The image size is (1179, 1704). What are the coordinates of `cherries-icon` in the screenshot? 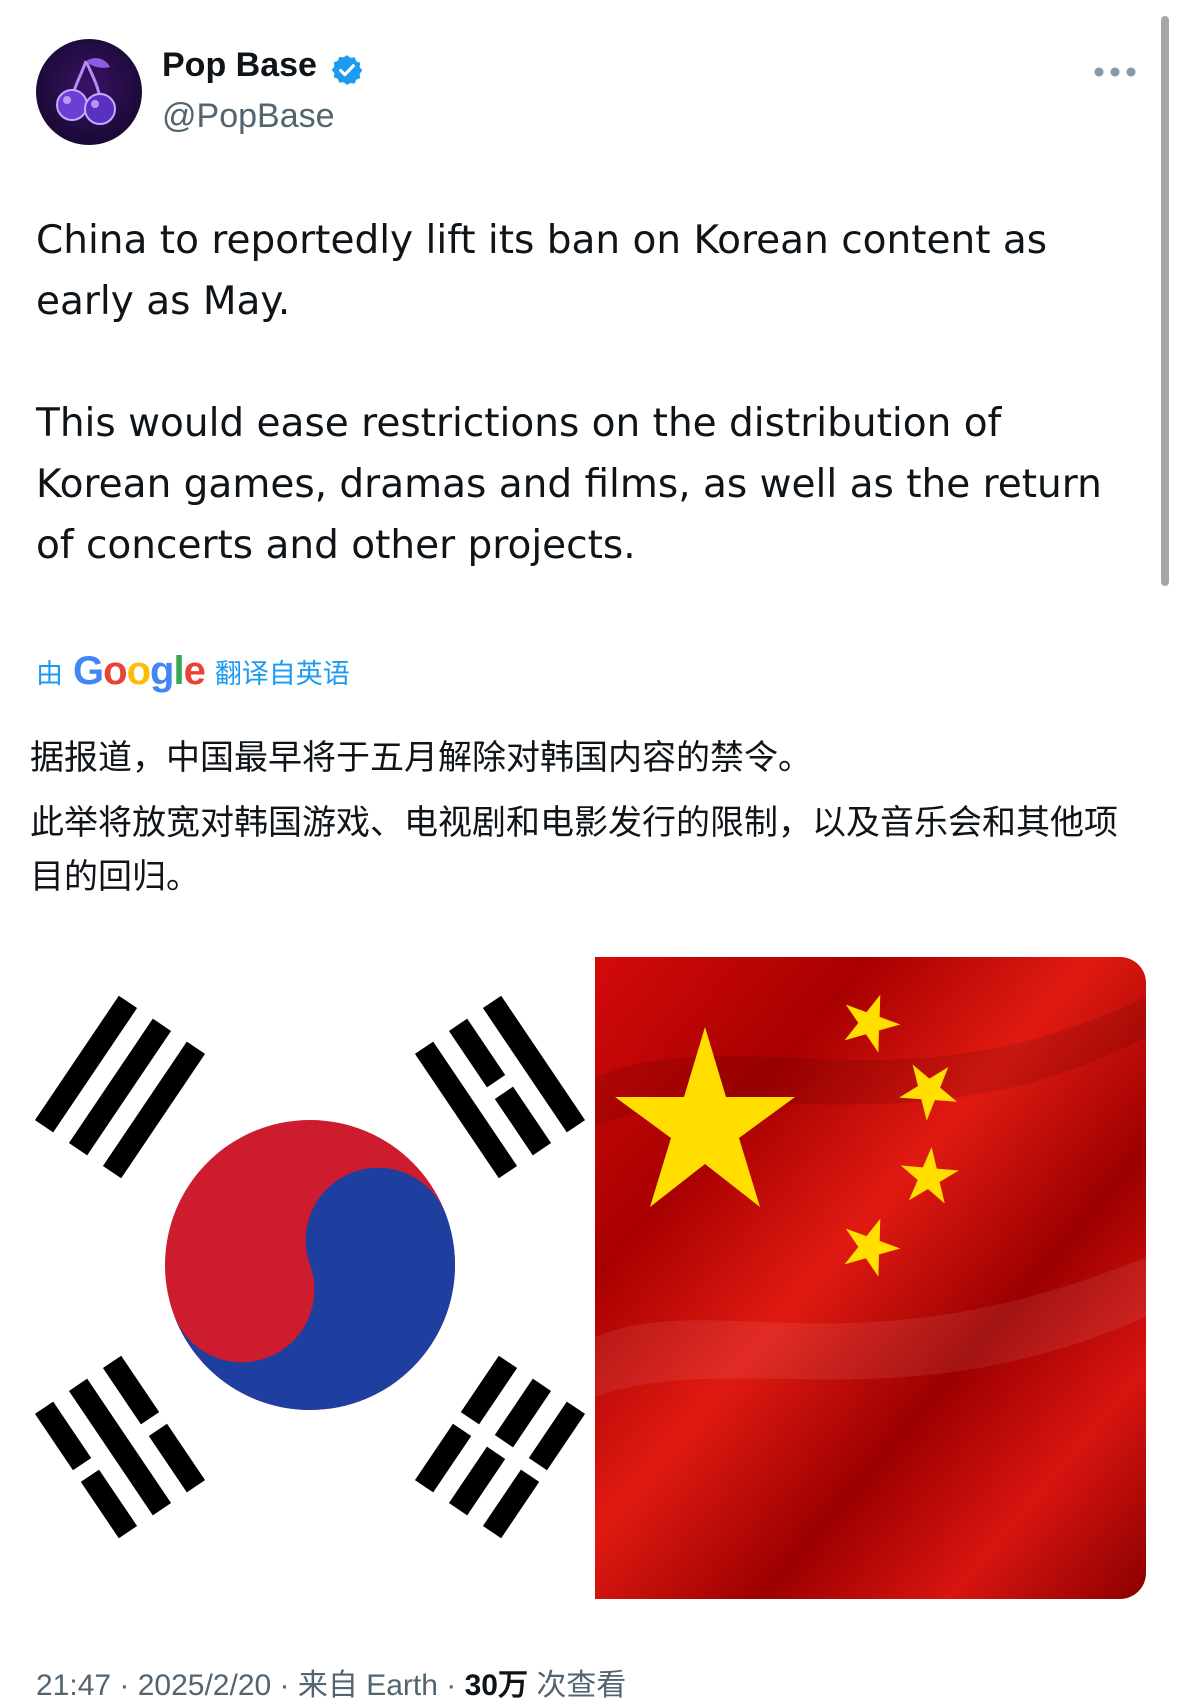 It's located at (86, 91).